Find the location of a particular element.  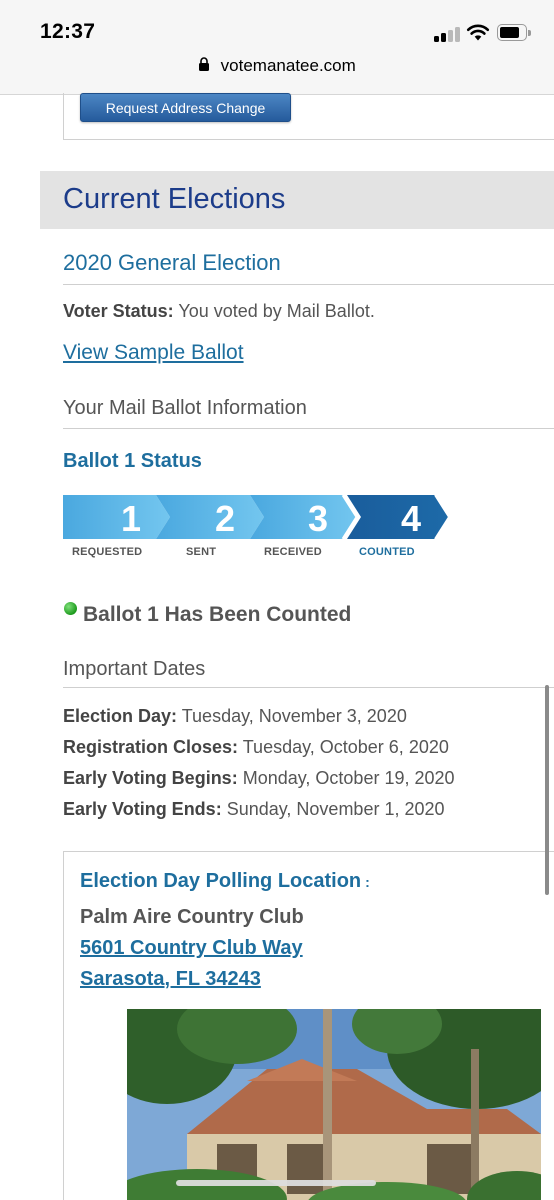

date-row: Election Day: Tuesday, November 3, 2020 is located at coordinates (235, 716).